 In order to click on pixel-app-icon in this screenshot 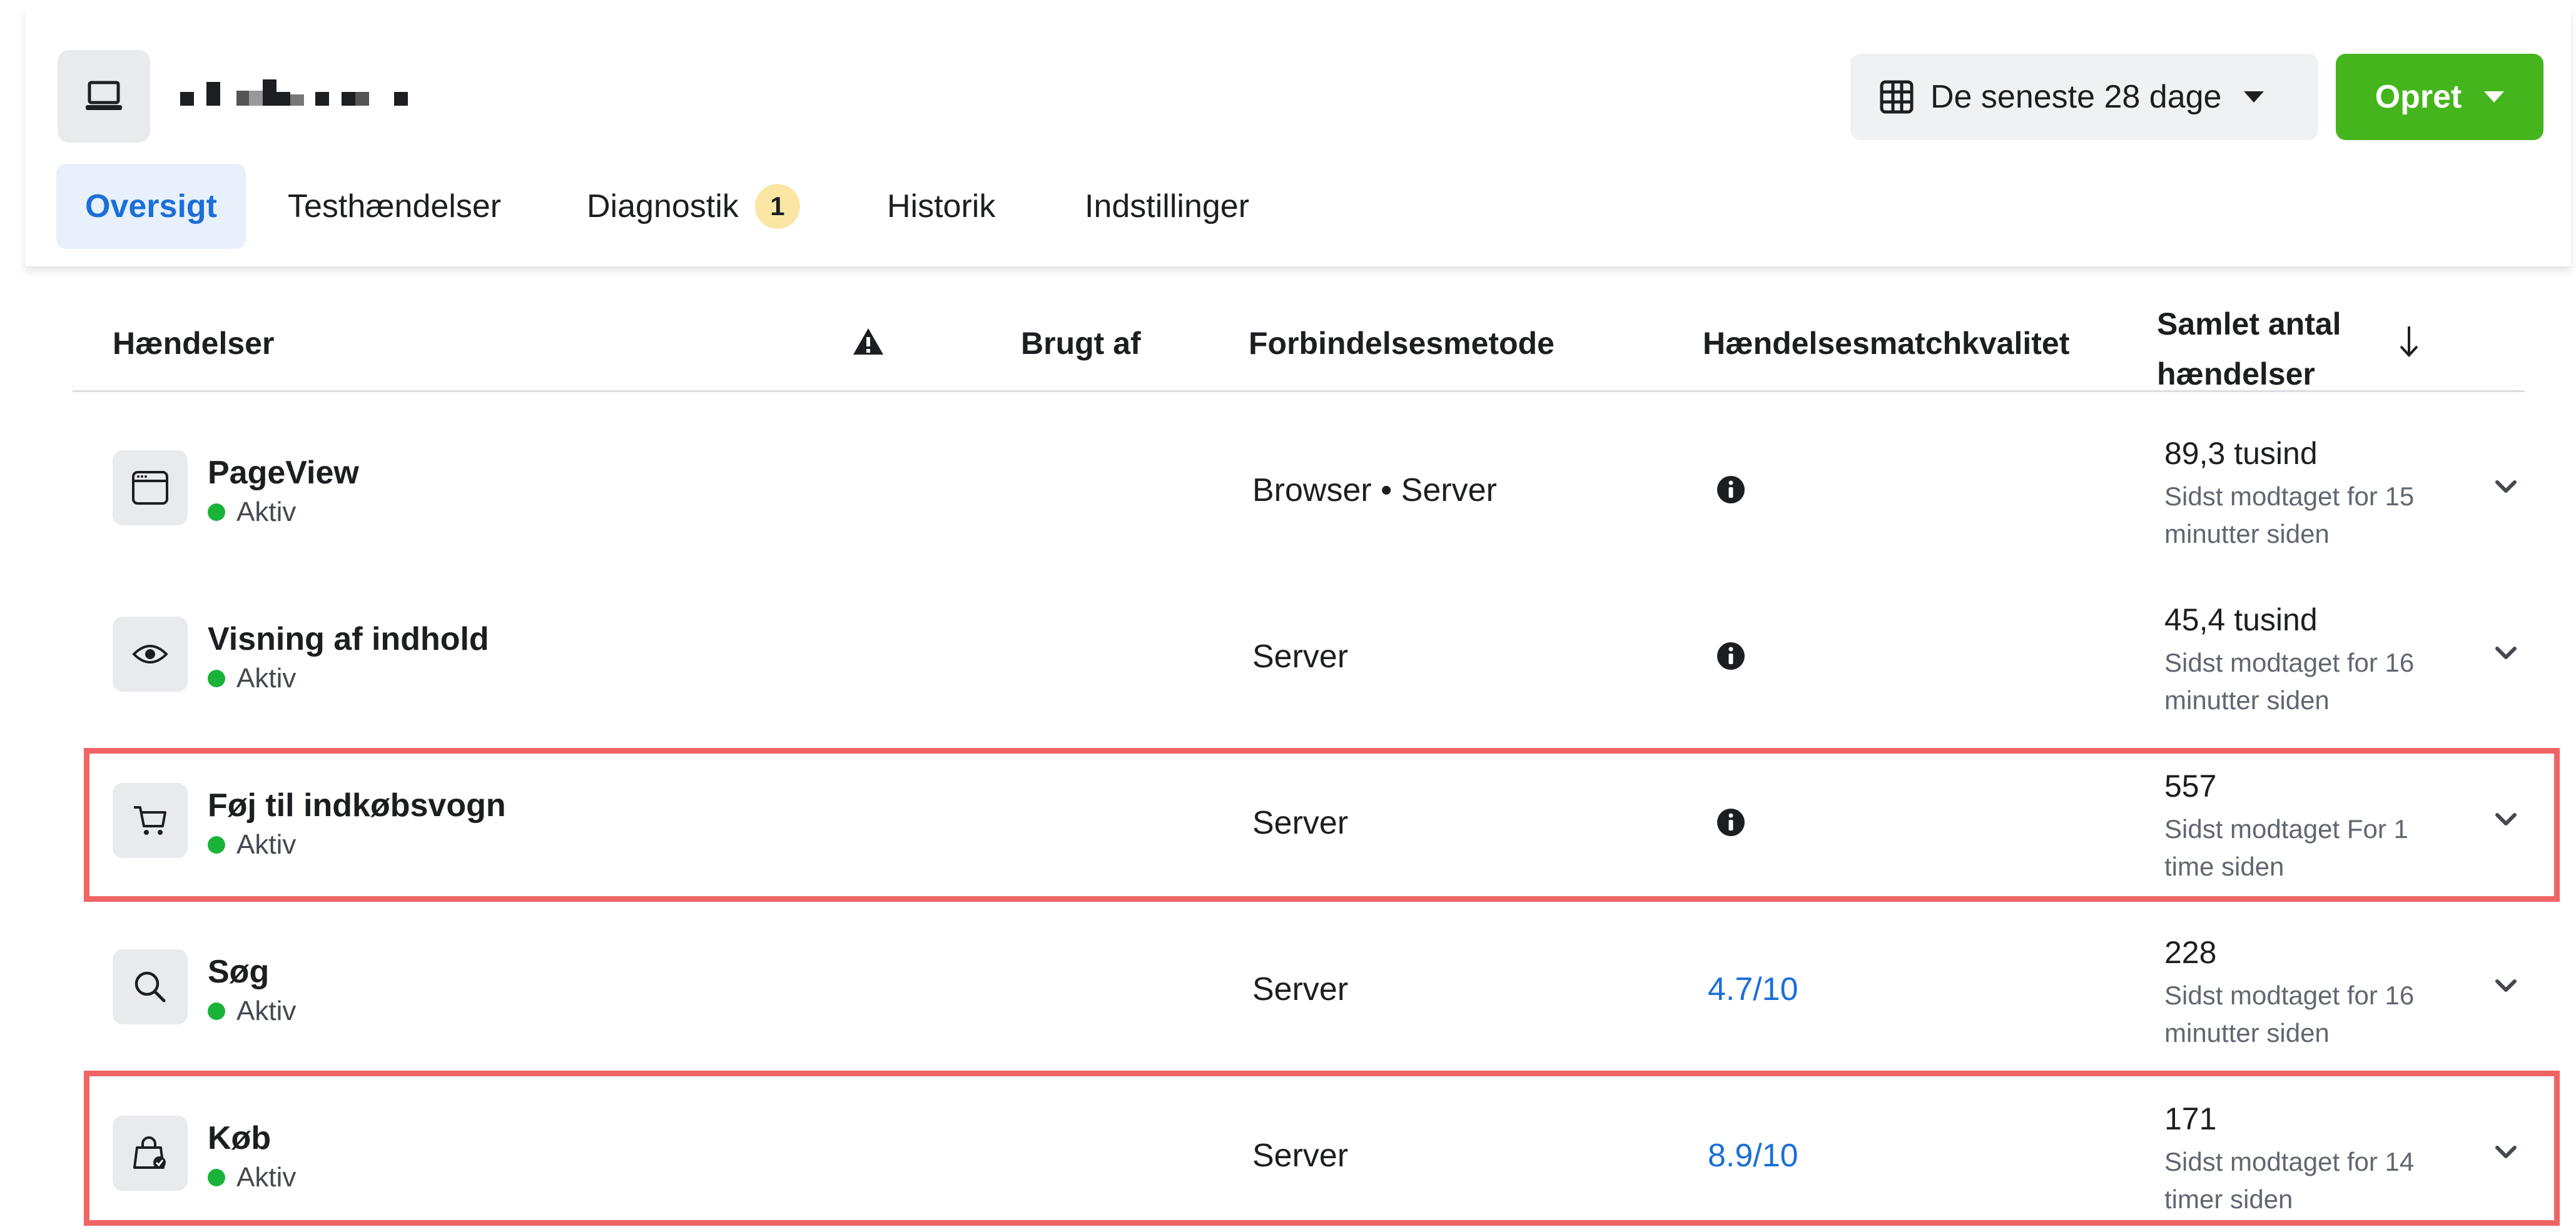, I will do `click(104, 96)`.